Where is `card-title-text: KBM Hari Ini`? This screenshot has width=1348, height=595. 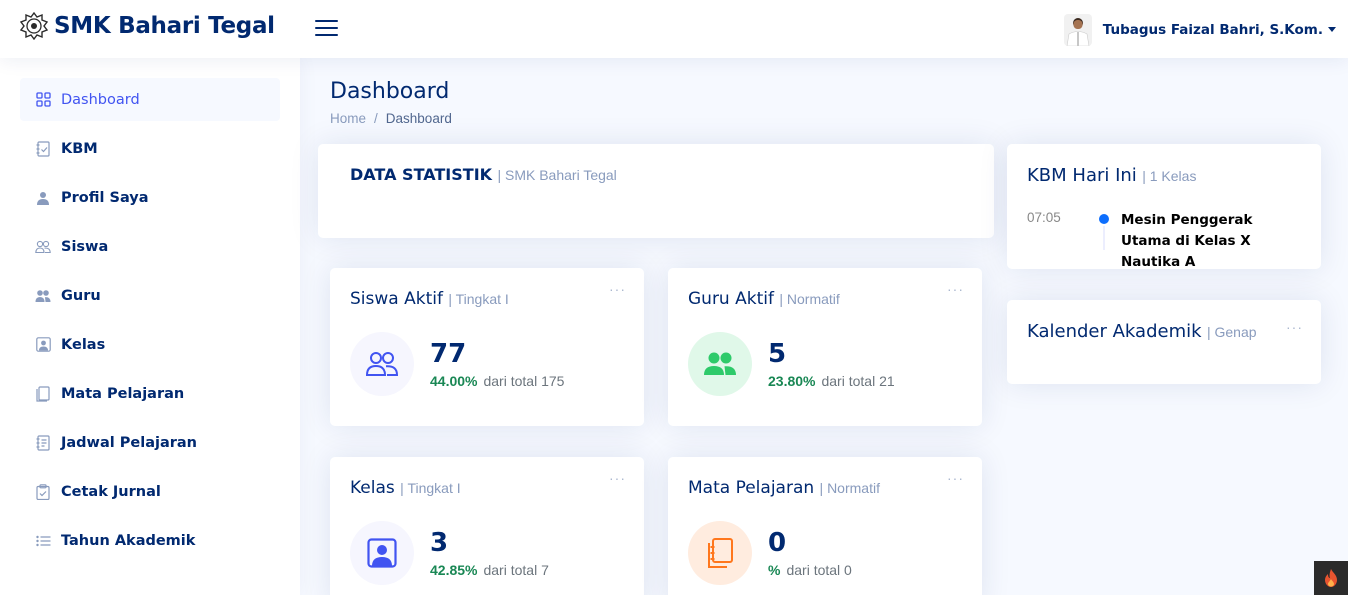
card-title-text: KBM Hari Ini is located at coordinates (1082, 175).